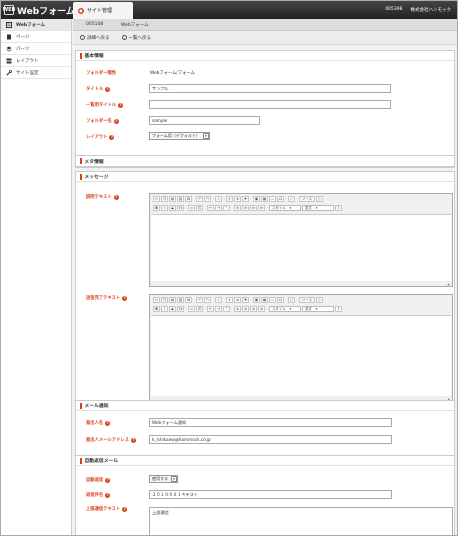 The width and height of the screenshot is (458, 536). Describe the element at coordinates (270, 494) in the screenshot. I see `reply-subject-input: ２０１６０８１４テスト` at that location.